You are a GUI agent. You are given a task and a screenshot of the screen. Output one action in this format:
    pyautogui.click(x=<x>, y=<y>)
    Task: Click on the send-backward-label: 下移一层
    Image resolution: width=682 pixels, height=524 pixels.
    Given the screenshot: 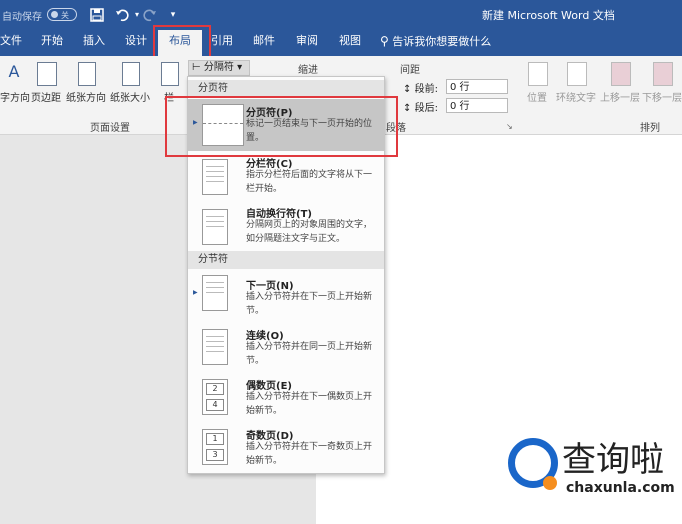 What is the action you would take?
    pyautogui.click(x=662, y=98)
    